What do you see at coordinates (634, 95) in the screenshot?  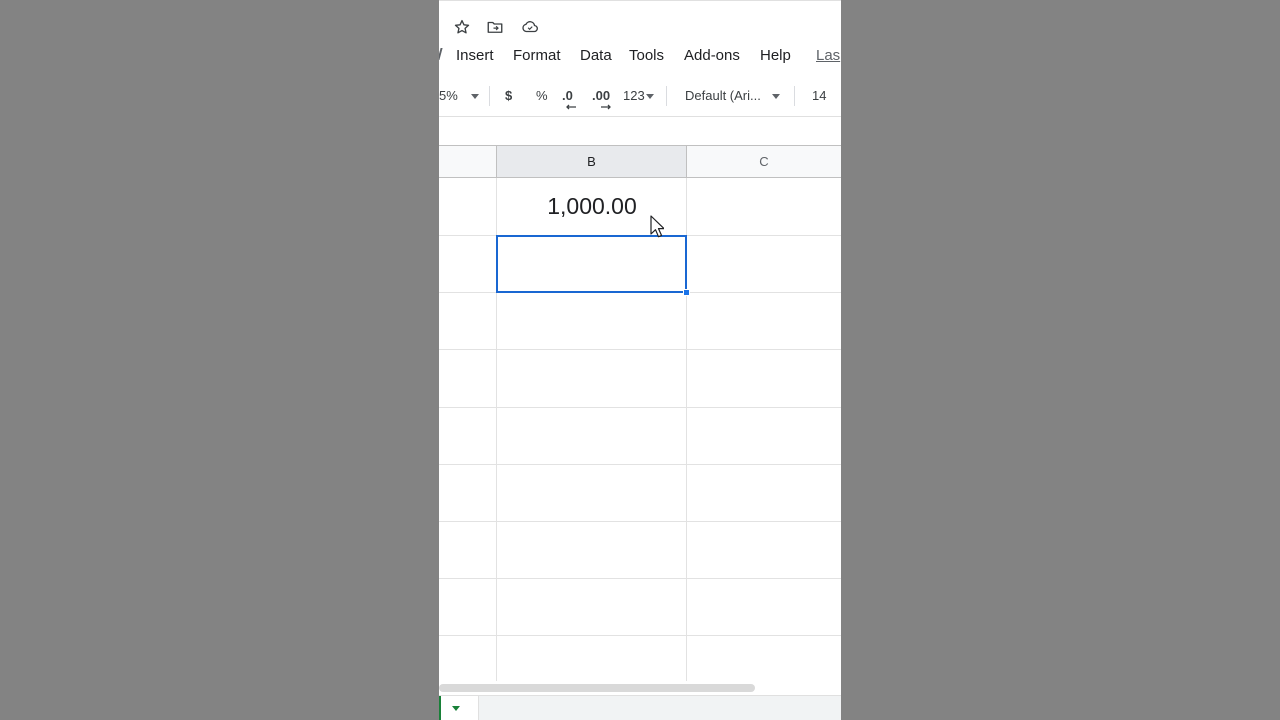 I see `more-formats-label: 123` at bounding box center [634, 95].